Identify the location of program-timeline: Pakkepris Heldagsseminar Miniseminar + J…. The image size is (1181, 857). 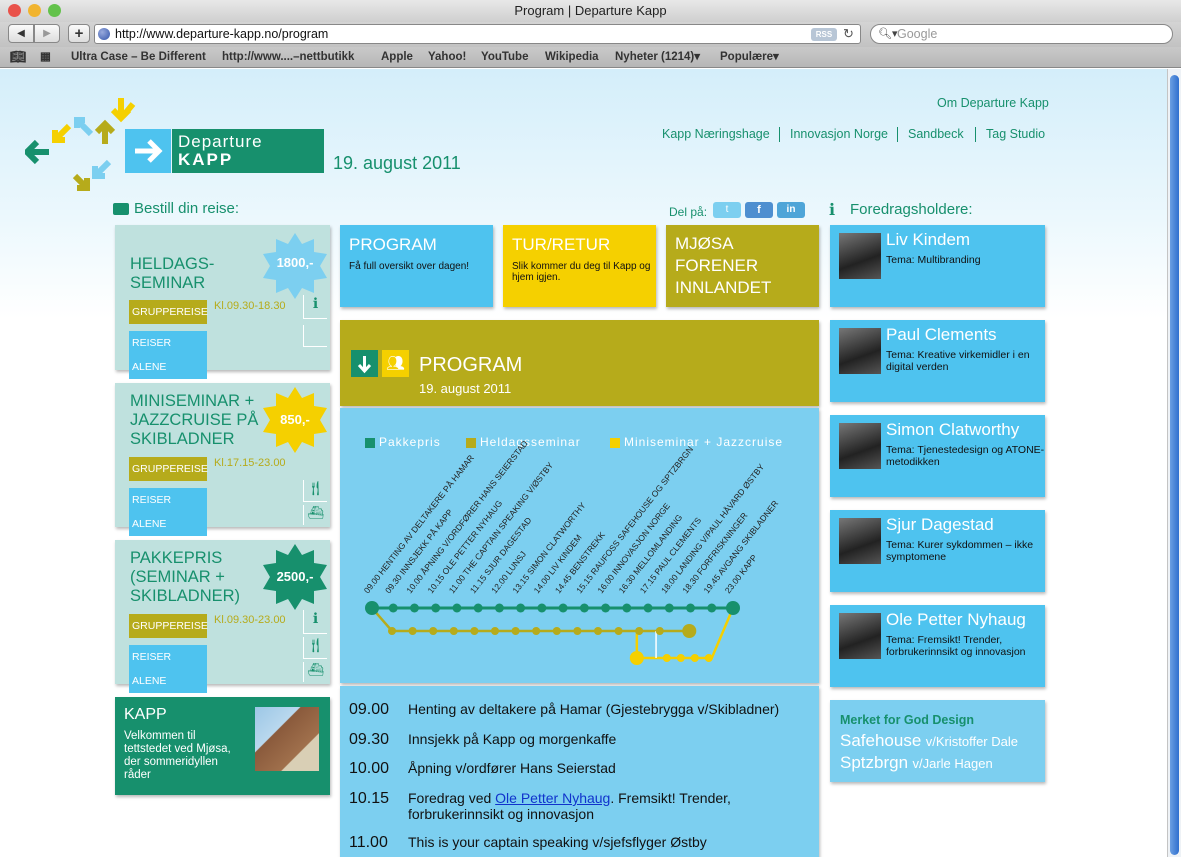
(579, 545).